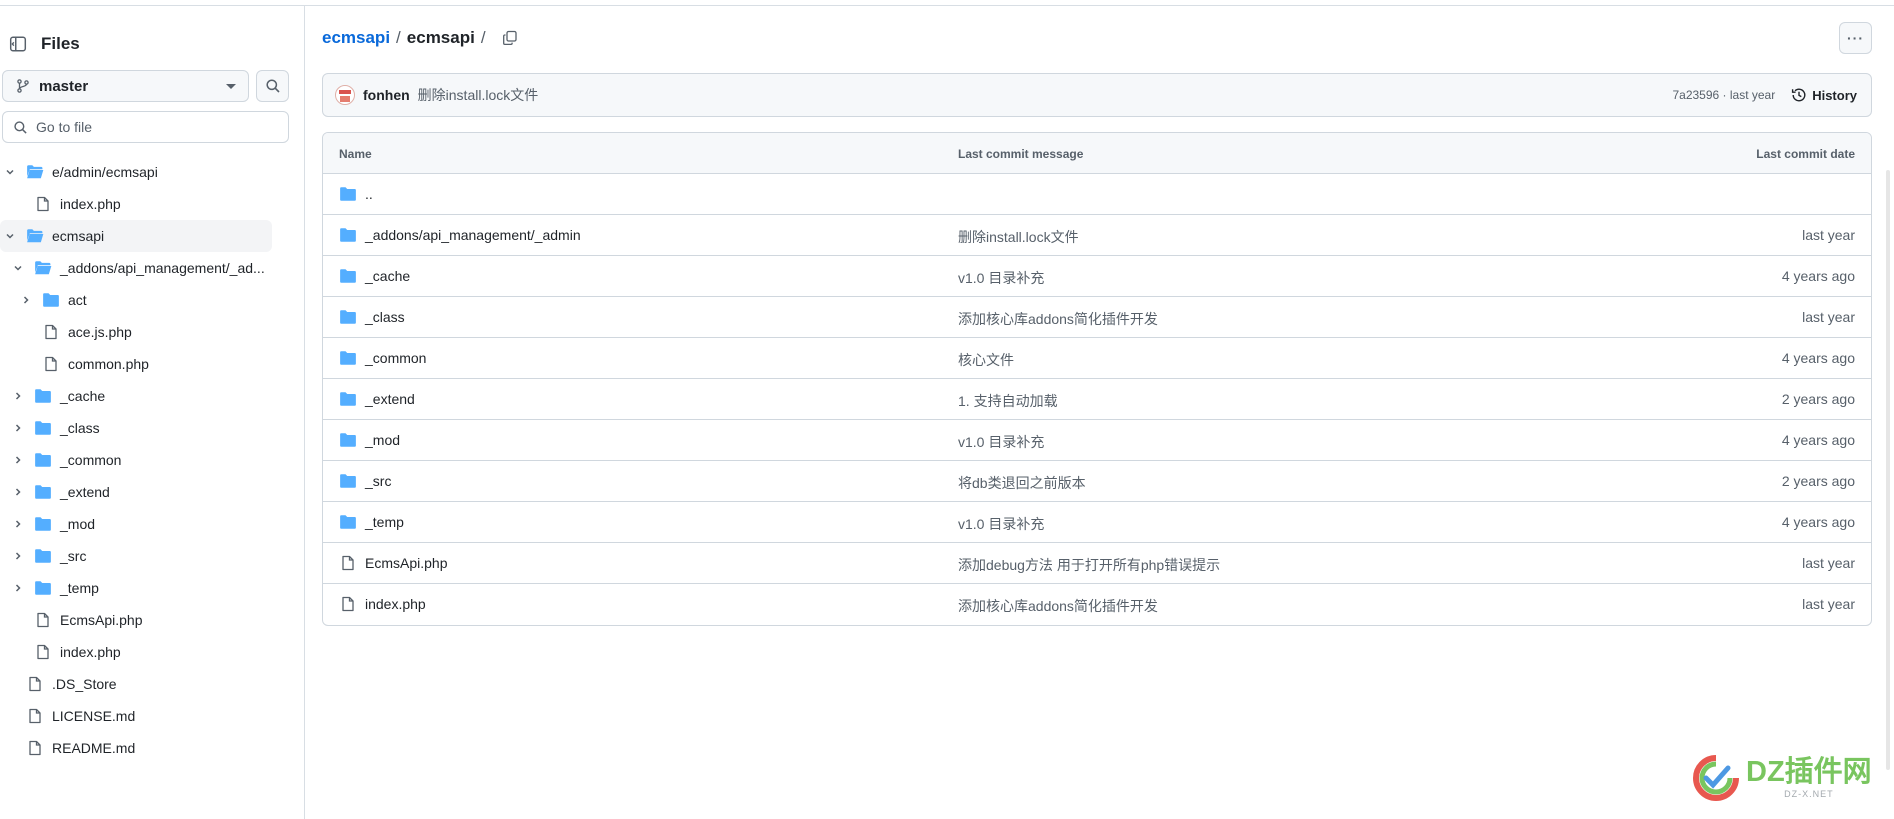 This screenshot has height=819, width=1894. What do you see at coordinates (390, 399) in the screenshot?
I see `file-name-link: _extend` at bounding box center [390, 399].